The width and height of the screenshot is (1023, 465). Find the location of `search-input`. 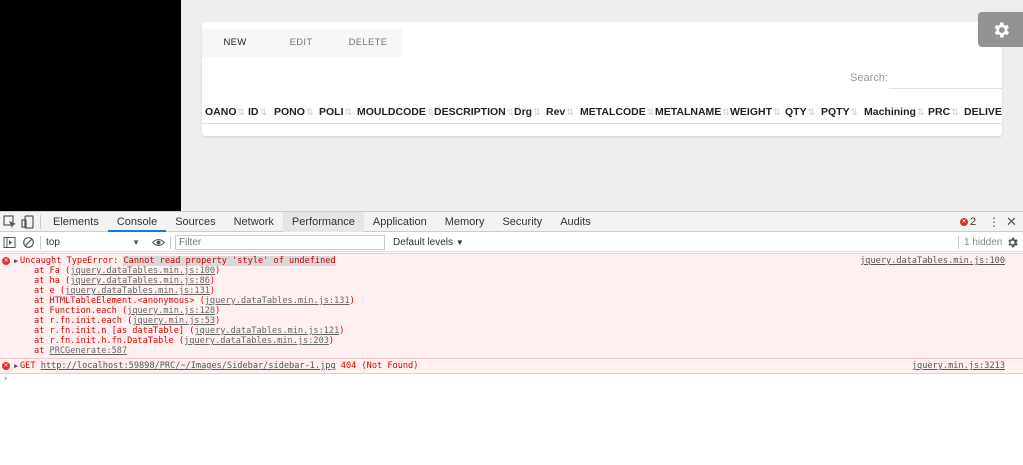

search-input is located at coordinates (945, 77).